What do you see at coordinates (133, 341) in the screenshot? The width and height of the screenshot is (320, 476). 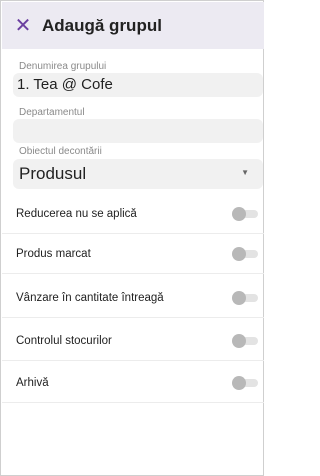 I see `toggle-row-stock-control: Controlul stocurilor` at bounding box center [133, 341].